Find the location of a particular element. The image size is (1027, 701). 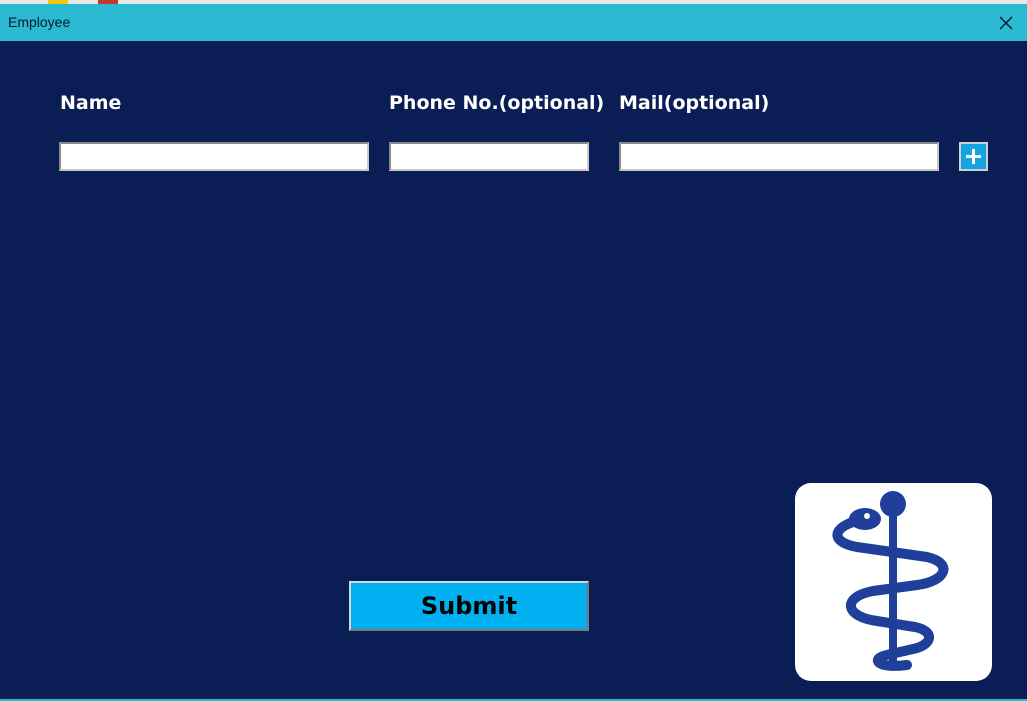

submit-button: Submit is located at coordinates (469, 606).